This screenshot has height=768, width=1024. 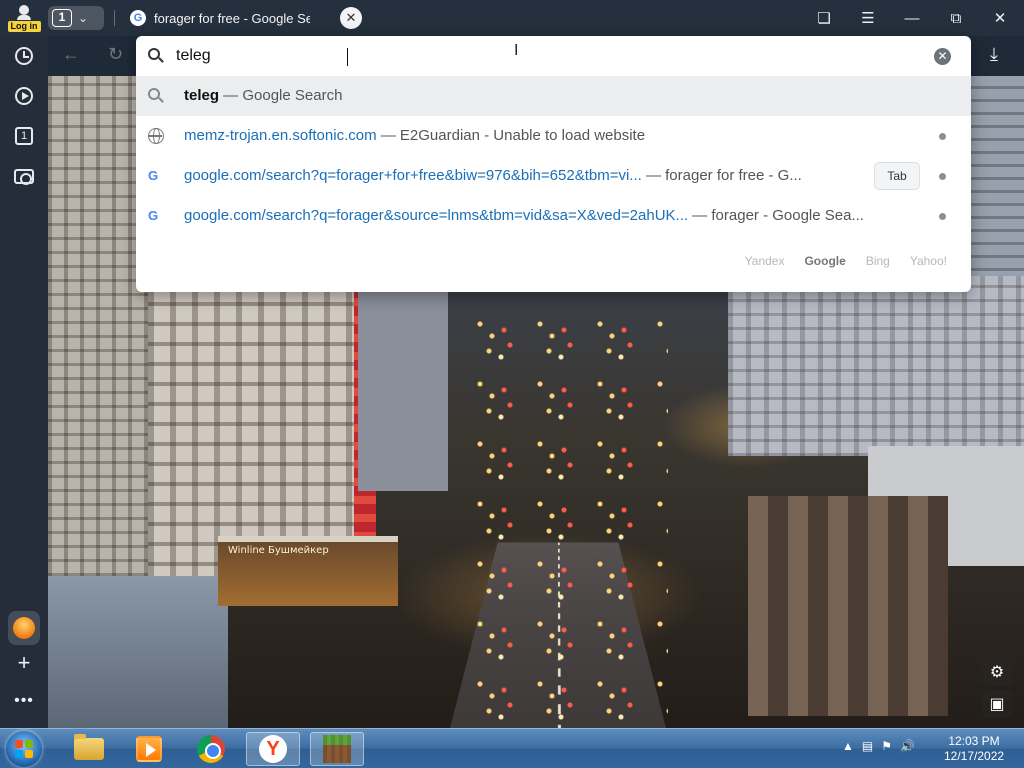 What do you see at coordinates (24, 701) in the screenshot?
I see `more-icon: •••` at bounding box center [24, 701].